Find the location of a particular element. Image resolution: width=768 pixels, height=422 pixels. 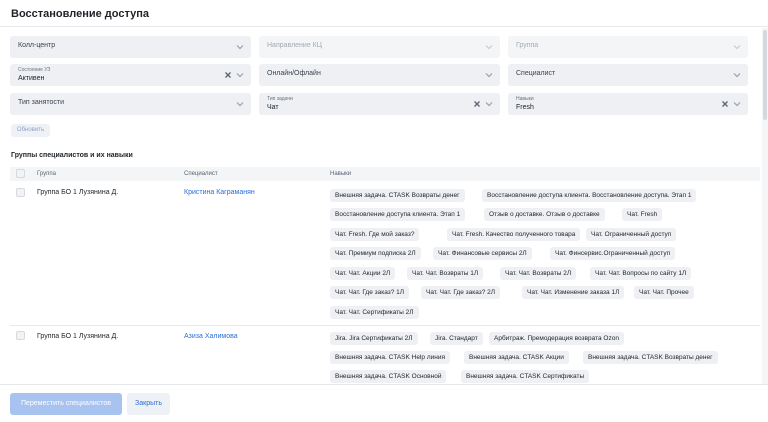

skills-select: Навыки Fresh is located at coordinates (628, 104).